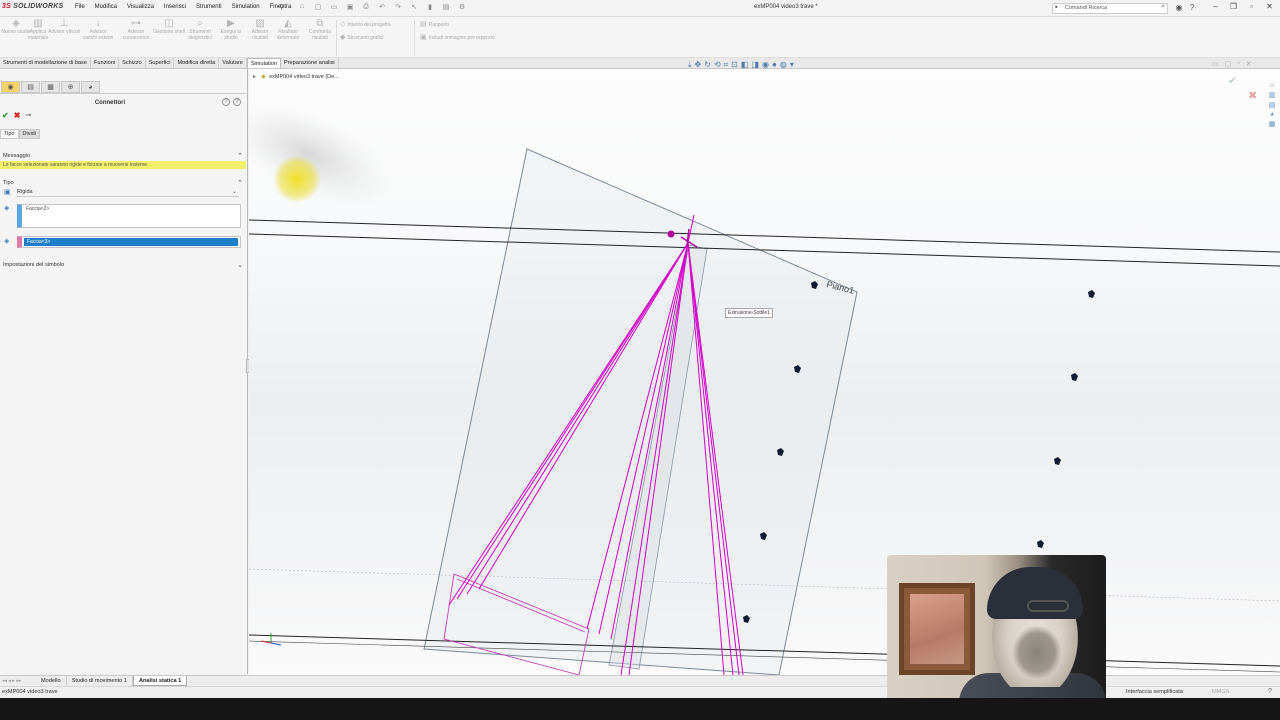 This screenshot has width=1280, height=720. I want to click on zoom-to-fit-icon: ⤓, so click(690, 65).